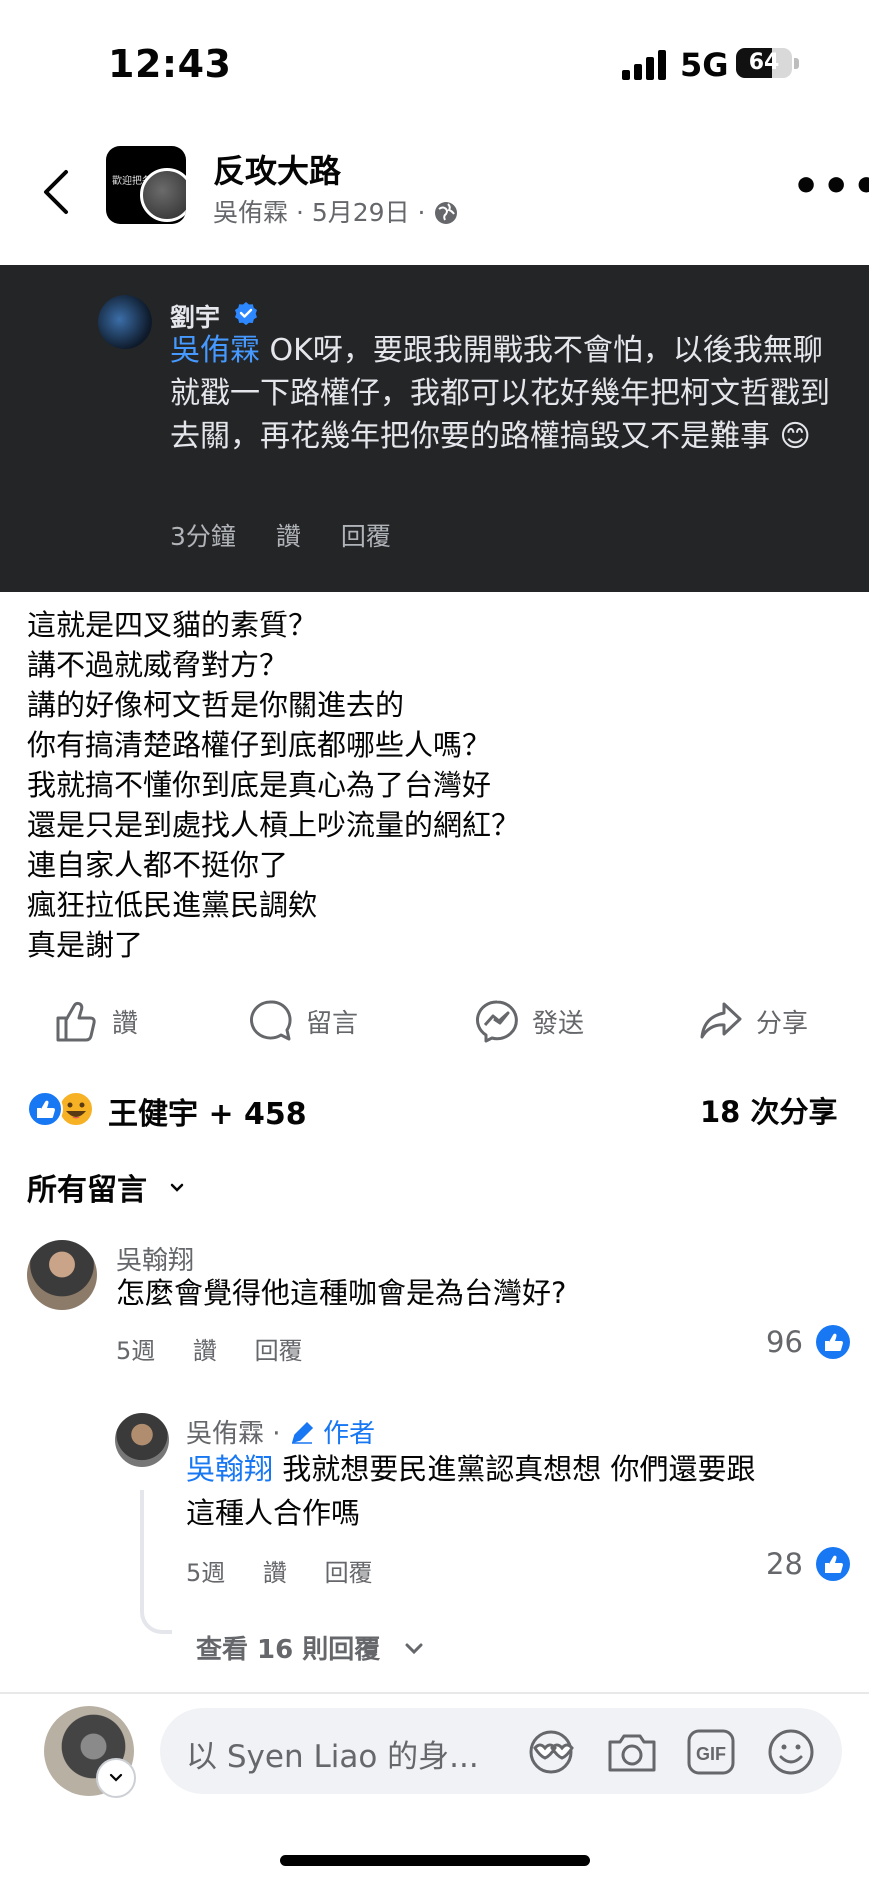 This screenshot has height=1884, width=869. Describe the element at coordinates (830, 187) in the screenshot. I see `more-options-icon: •••` at that location.